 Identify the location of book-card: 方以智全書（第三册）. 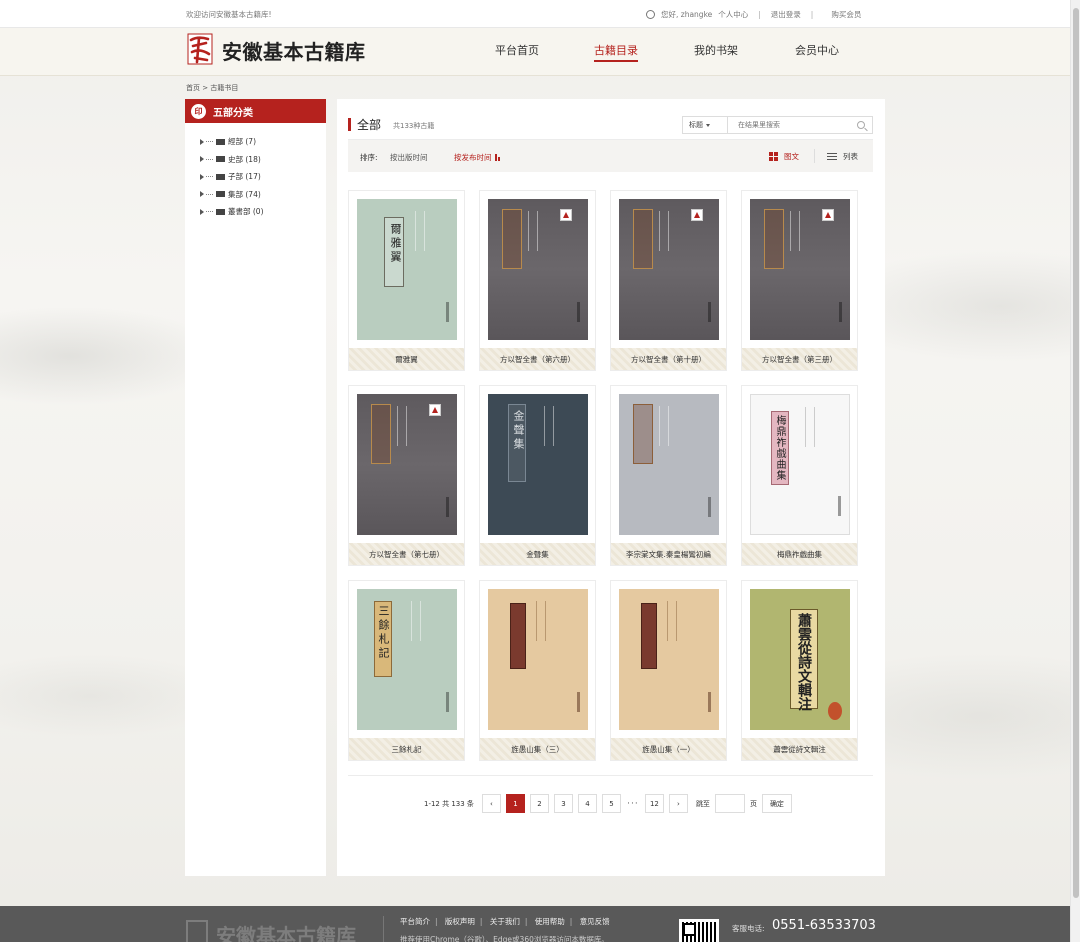
(799, 280).